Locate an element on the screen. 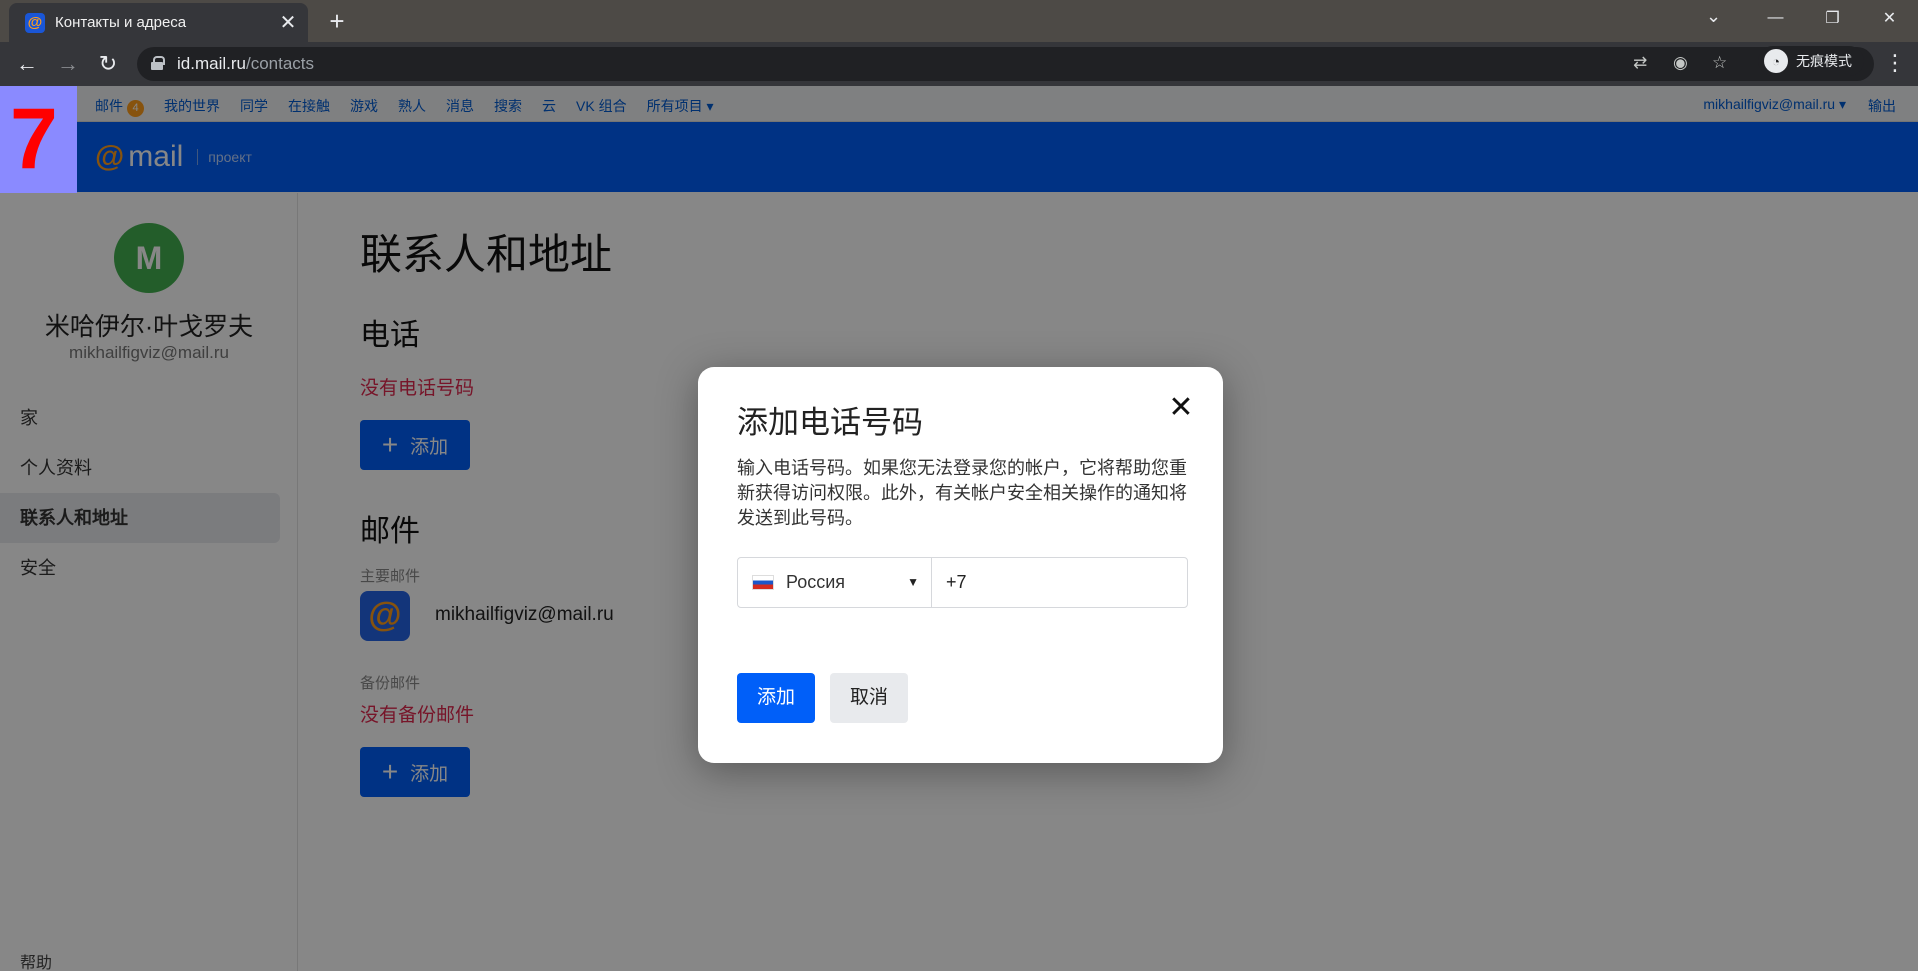 The height and width of the screenshot is (971, 1918). add-button: 添加 is located at coordinates (776, 698).